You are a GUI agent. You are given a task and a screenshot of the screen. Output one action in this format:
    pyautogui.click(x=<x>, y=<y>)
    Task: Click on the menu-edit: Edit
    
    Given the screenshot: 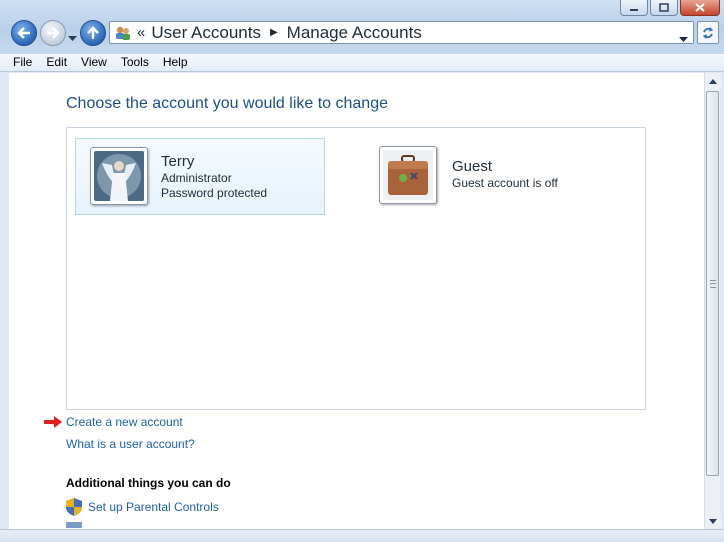 What is the action you would take?
    pyautogui.click(x=56, y=62)
    